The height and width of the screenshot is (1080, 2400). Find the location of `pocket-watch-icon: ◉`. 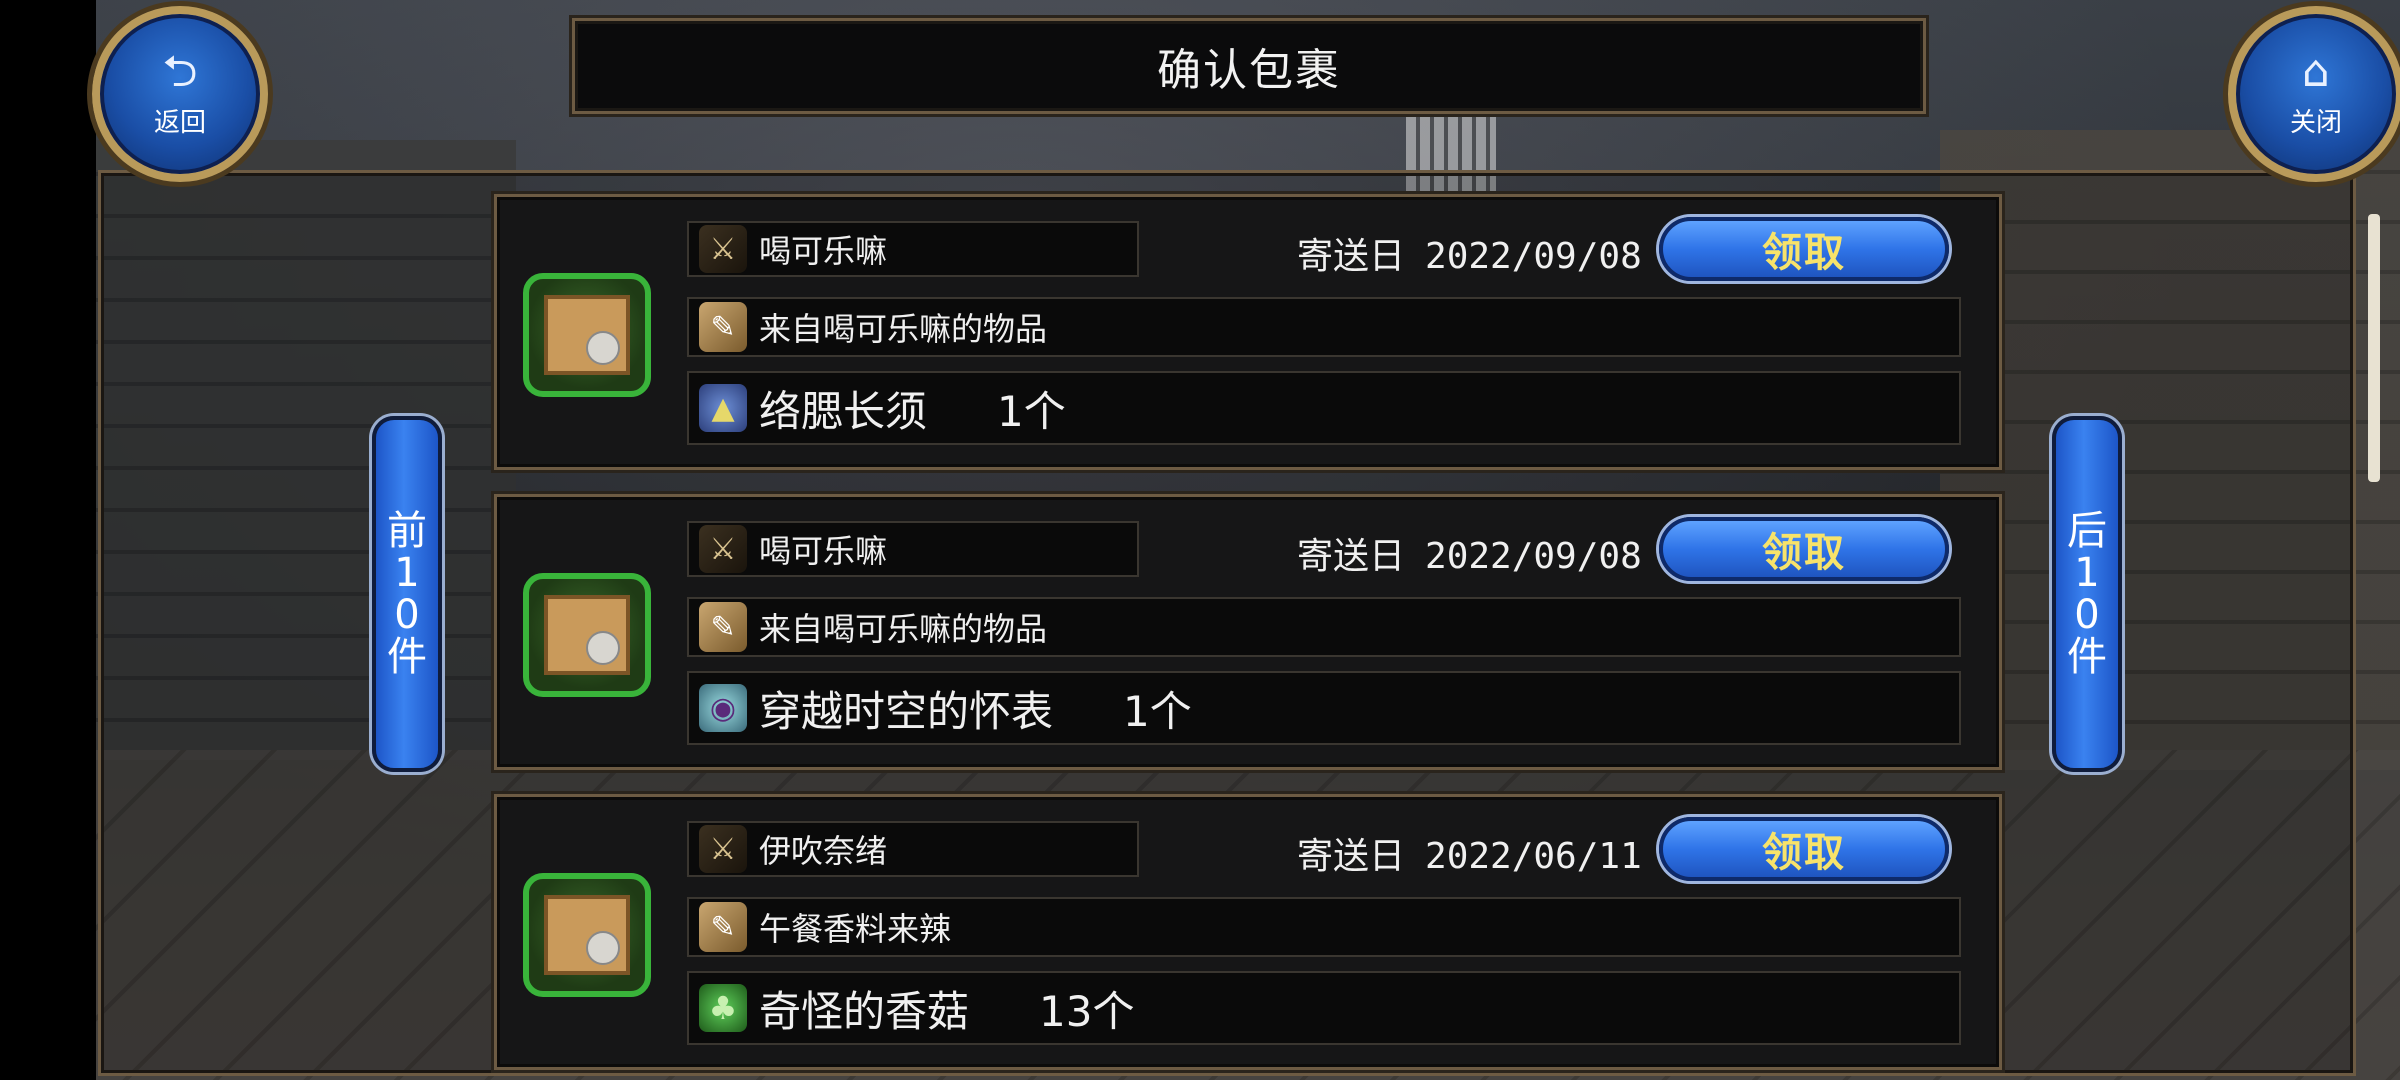

pocket-watch-icon: ◉ is located at coordinates (723, 708).